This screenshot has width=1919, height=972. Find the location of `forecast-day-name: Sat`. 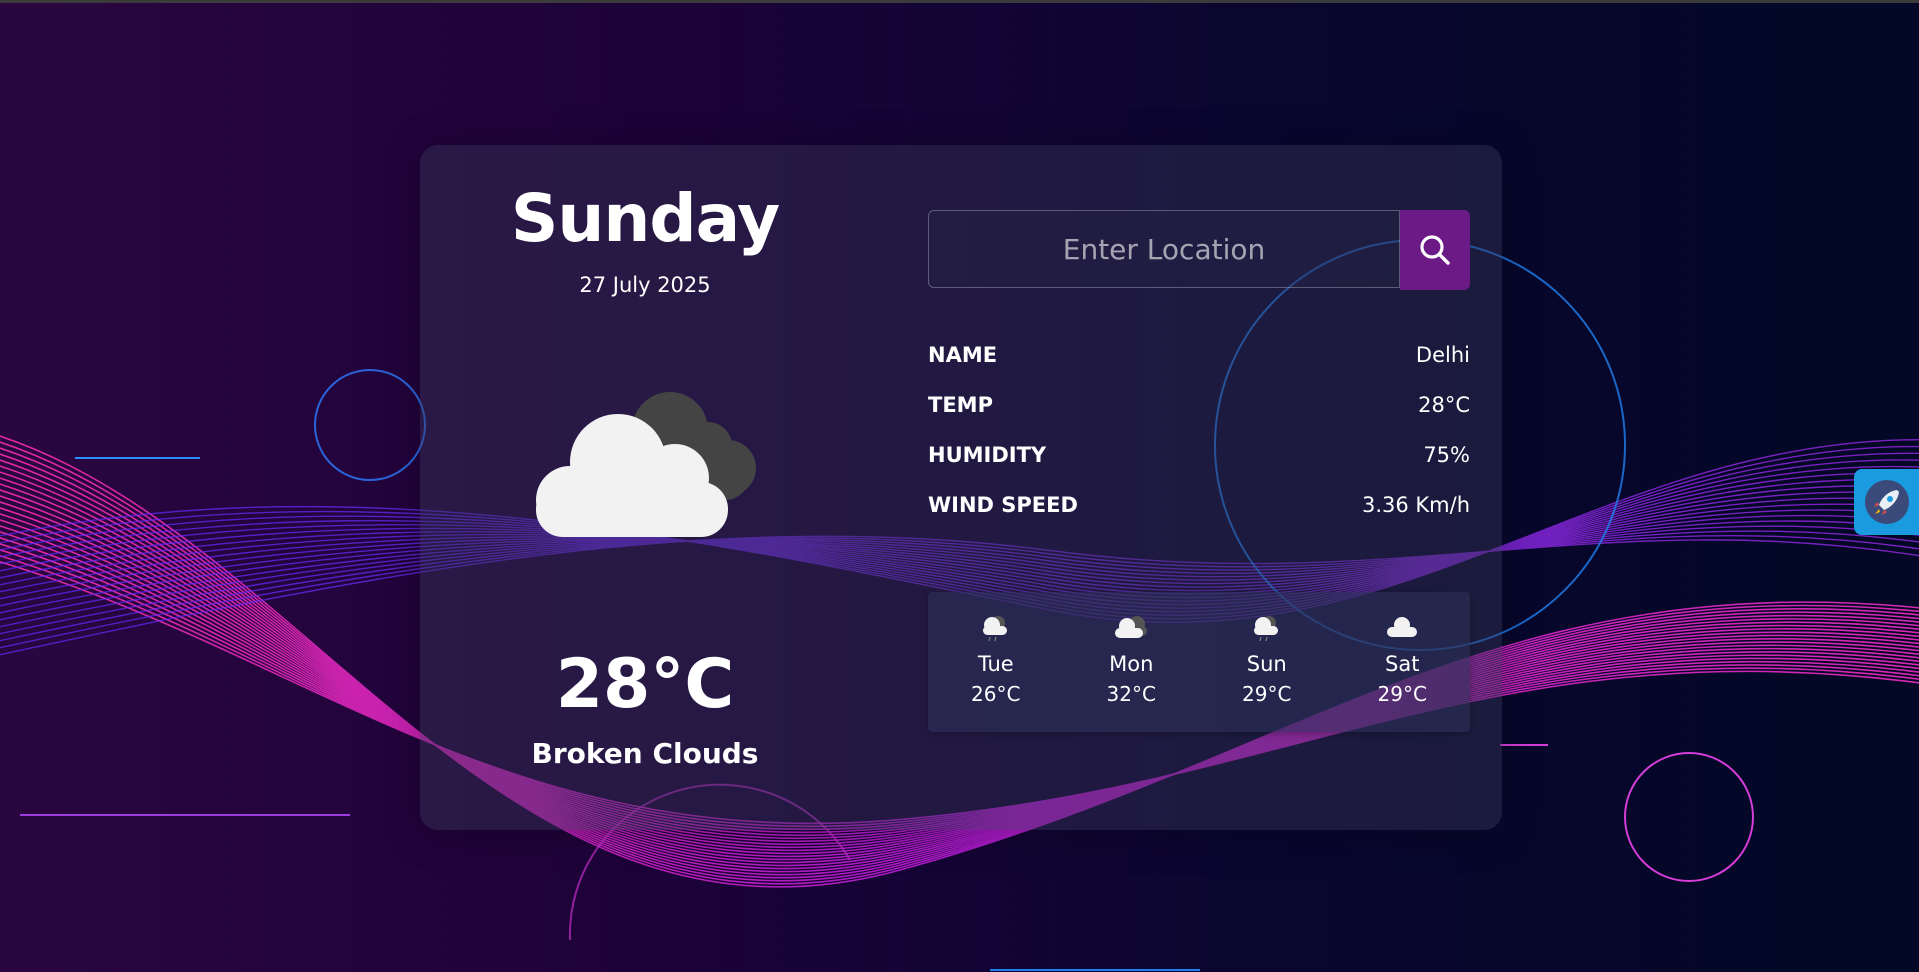

forecast-day-name: Sat is located at coordinates (1402, 664).